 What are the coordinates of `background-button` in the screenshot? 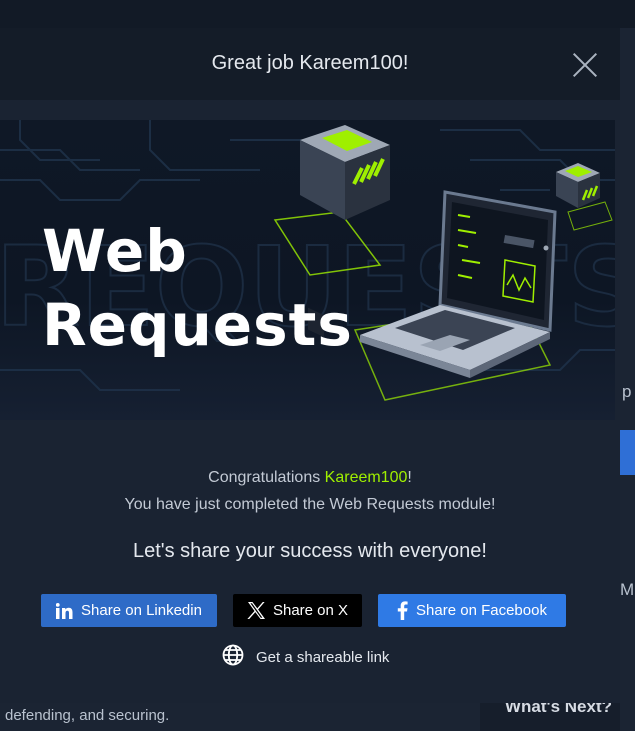 It's located at (627, 452).